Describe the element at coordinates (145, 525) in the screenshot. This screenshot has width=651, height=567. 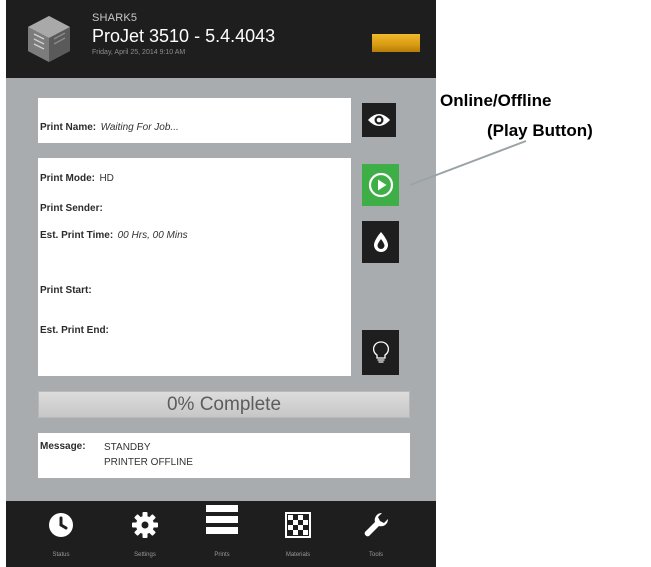
I see `gear-icon` at that location.